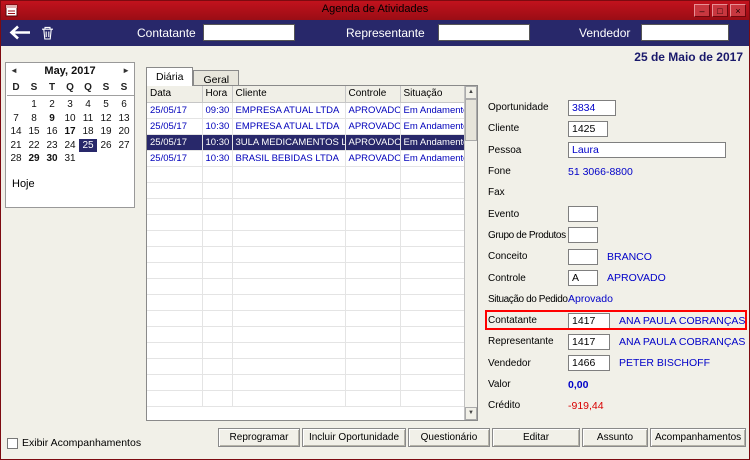 This screenshot has height=460, width=750. What do you see at coordinates (375, 33) in the screenshot?
I see `toolbar: Contatante Representante Vendedor` at bounding box center [375, 33].